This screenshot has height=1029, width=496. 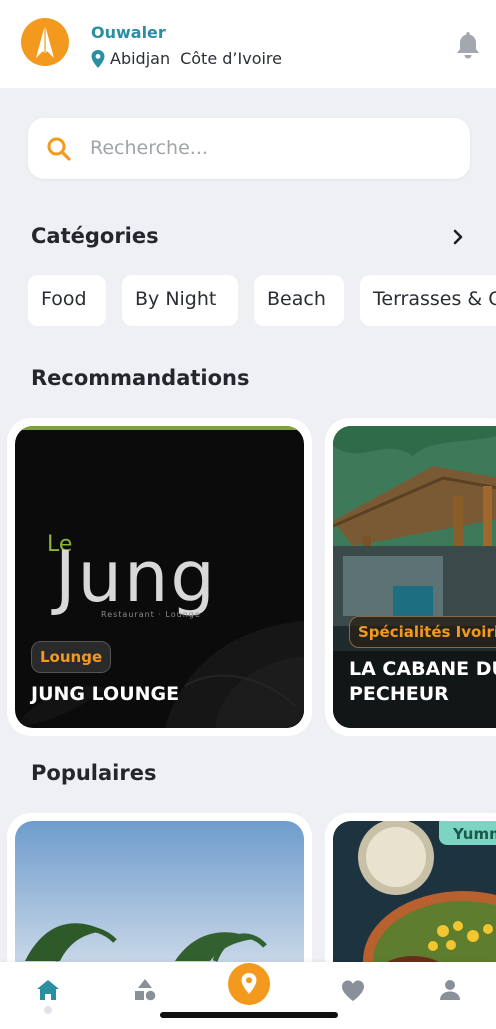 What do you see at coordinates (48, 990) in the screenshot?
I see `home-icon` at bounding box center [48, 990].